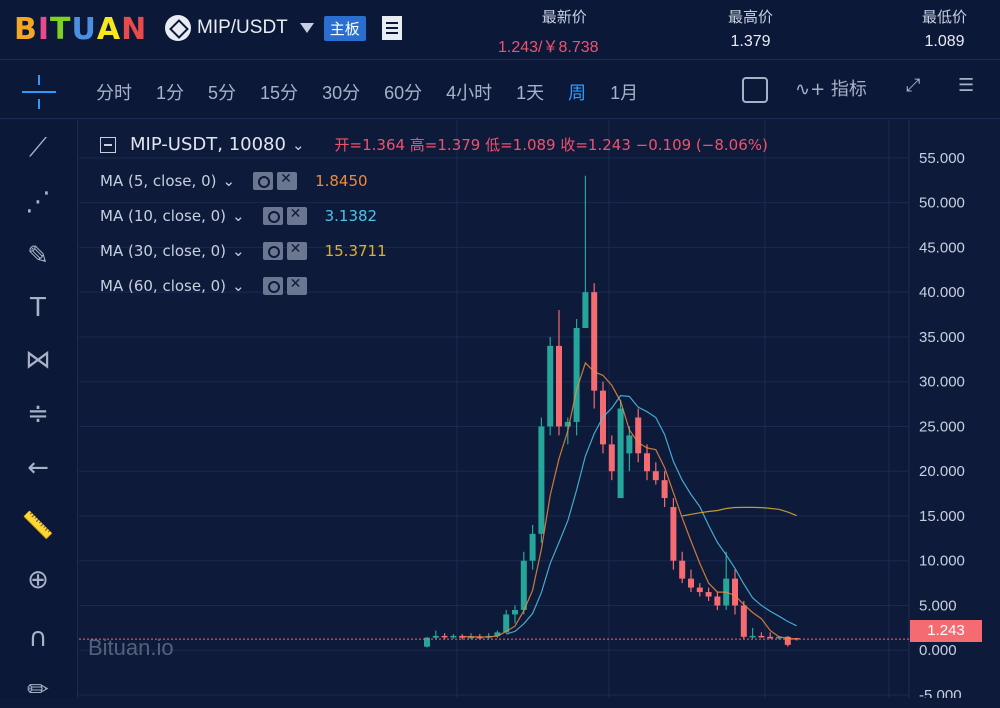  Describe the element at coordinates (163, 286) in the screenshot. I see `ma-label: MA (60, close, 0)` at that location.